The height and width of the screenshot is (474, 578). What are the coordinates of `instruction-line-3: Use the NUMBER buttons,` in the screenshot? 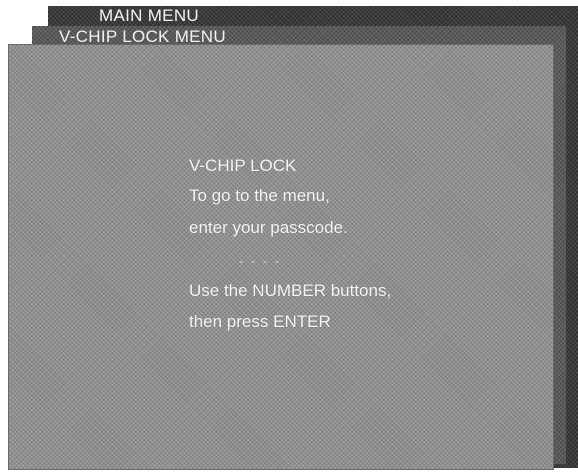 It's located at (290, 290).